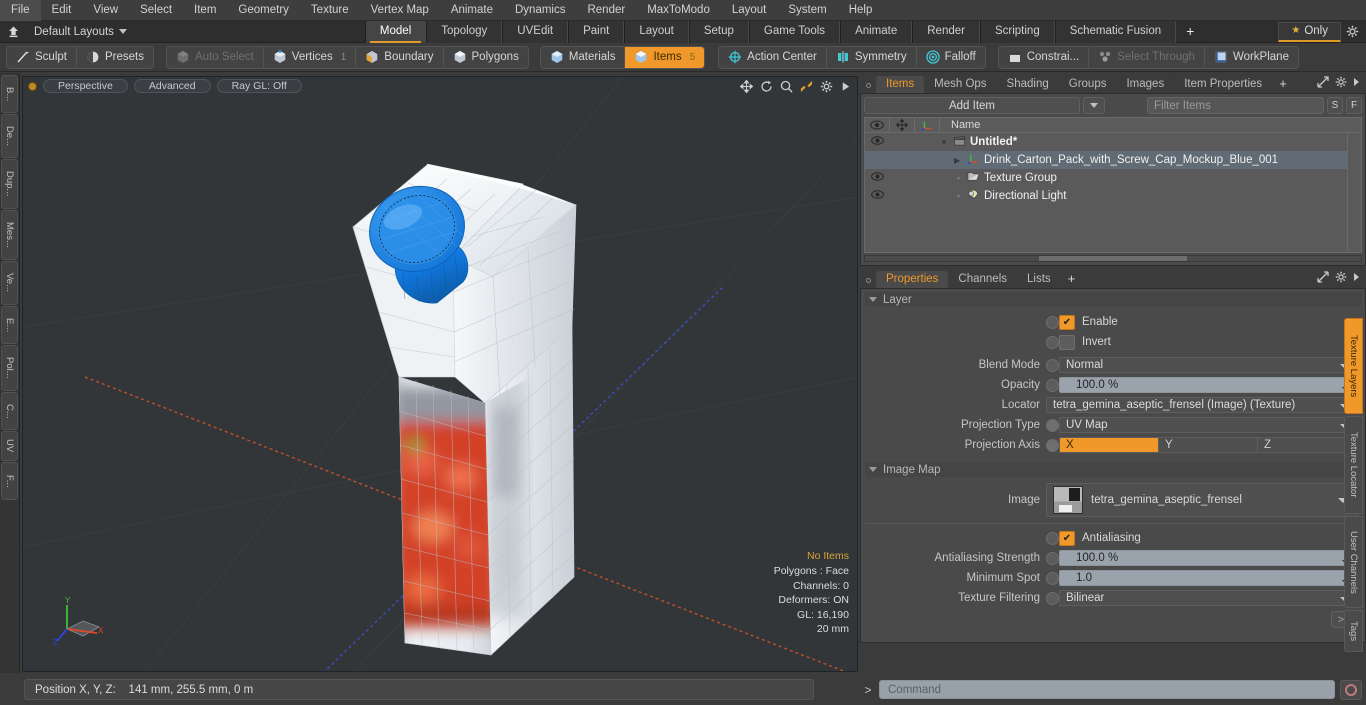 The width and height of the screenshot is (1366, 705). I want to click on viewport-raygl-selector: Ray GL: Off, so click(259, 86).